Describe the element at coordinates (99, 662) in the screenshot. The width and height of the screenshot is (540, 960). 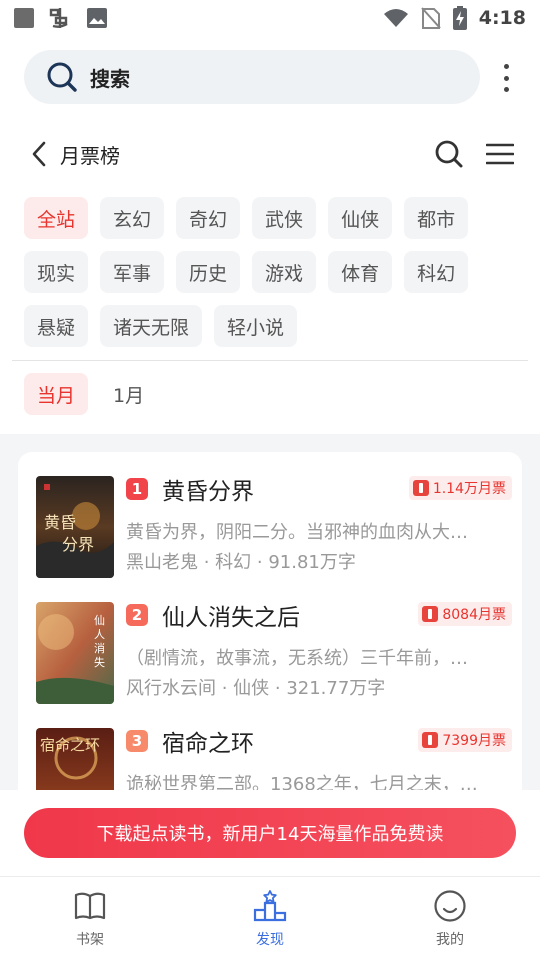
I see `svg-text: 失` at that location.